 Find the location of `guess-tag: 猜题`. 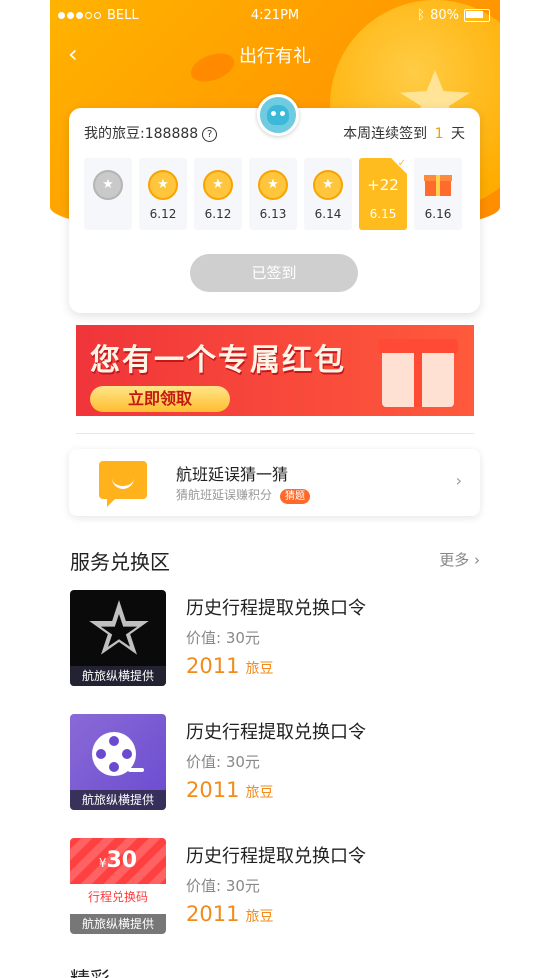

guess-tag: 猜题 is located at coordinates (295, 496).